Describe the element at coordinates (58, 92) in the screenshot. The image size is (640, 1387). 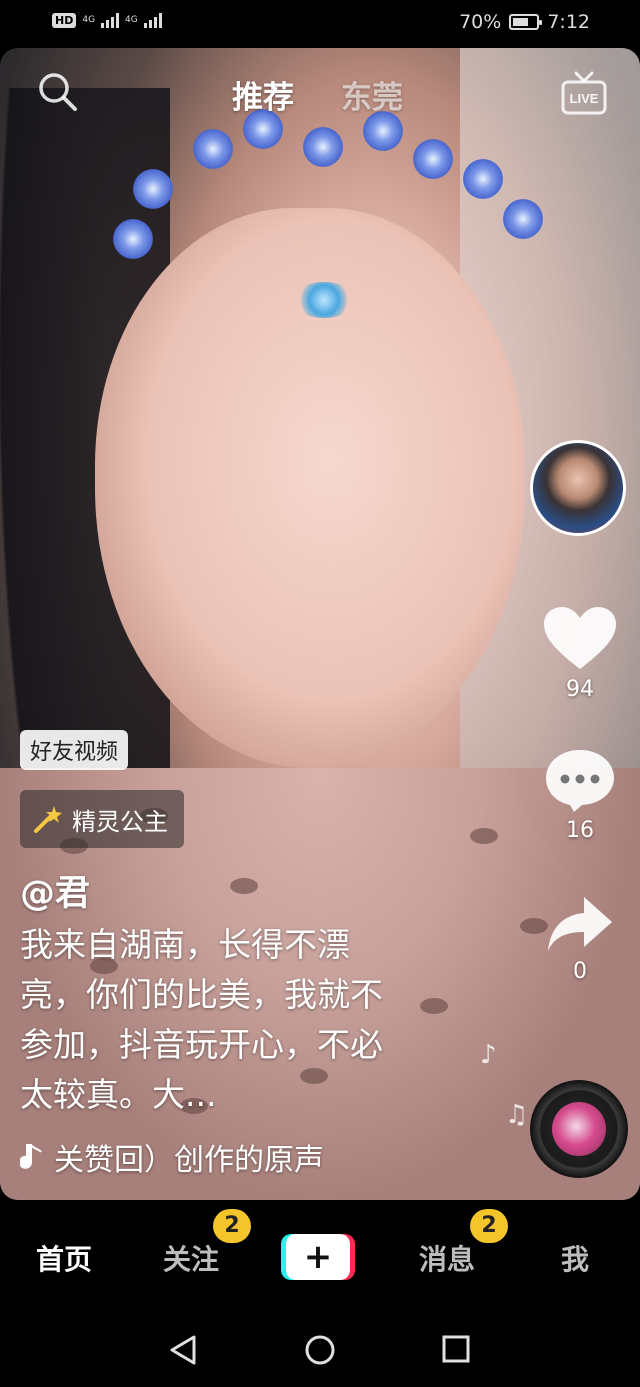
I see `search-icon` at that location.